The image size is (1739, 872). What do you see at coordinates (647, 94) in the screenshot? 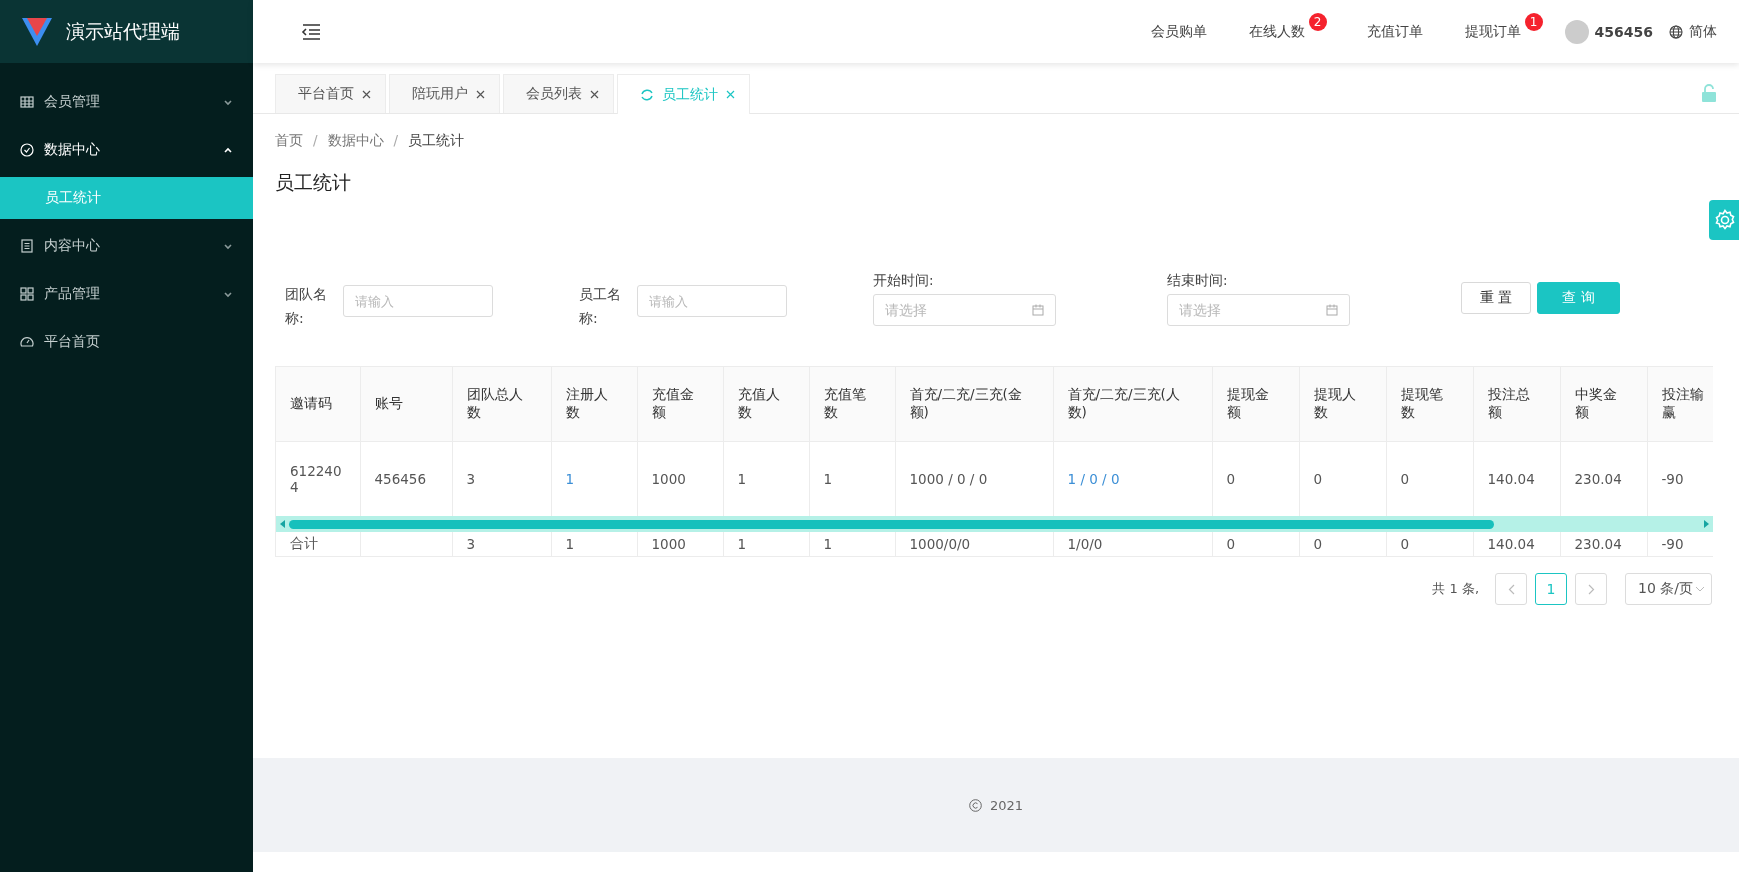
I see `refresh-icon` at bounding box center [647, 94].